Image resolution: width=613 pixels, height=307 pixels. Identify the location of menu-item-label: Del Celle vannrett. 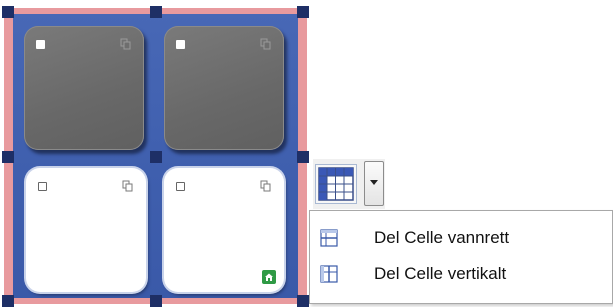
(442, 237).